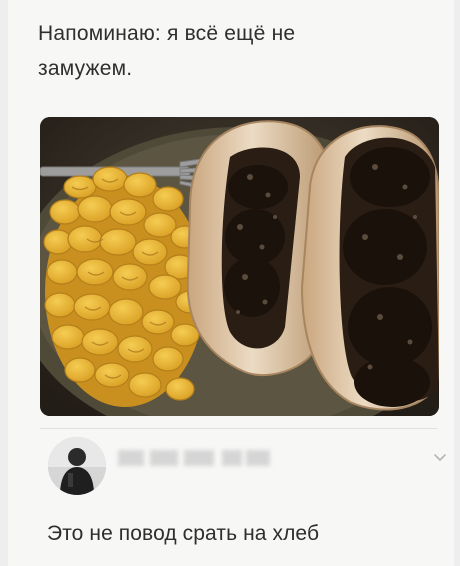  What do you see at coordinates (195, 458) in the screenshot?
I see `username-redacted` at bounding box center [195, 458].